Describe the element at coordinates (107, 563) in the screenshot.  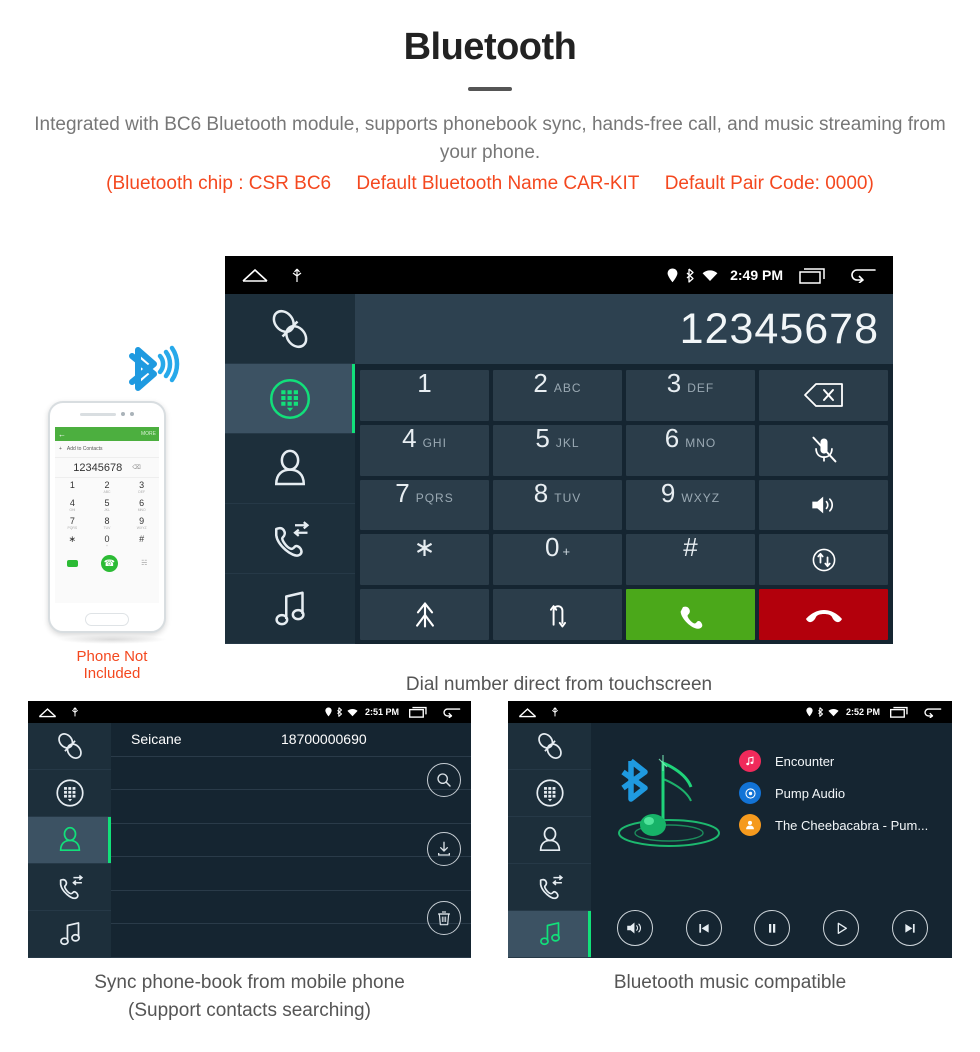
I see `phone-action-row: ☎ ☵` at that location.